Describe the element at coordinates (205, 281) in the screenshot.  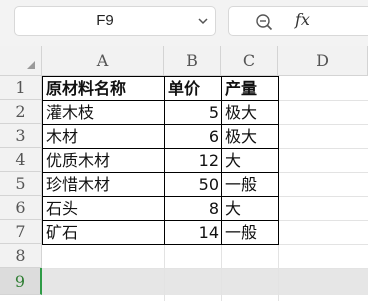
I see `selected-row-highlight` at that location.